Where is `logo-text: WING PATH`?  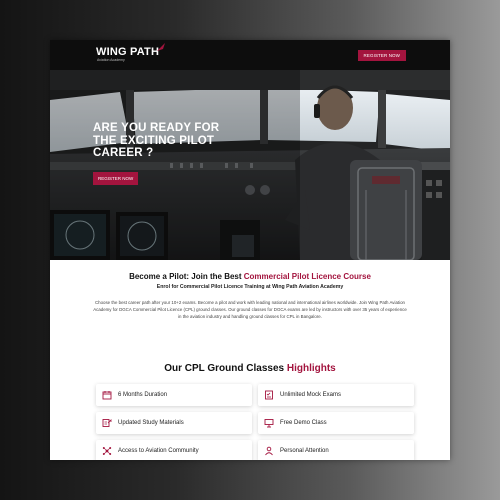 logo-text: WING PATH is located at coordinates (131, 50).